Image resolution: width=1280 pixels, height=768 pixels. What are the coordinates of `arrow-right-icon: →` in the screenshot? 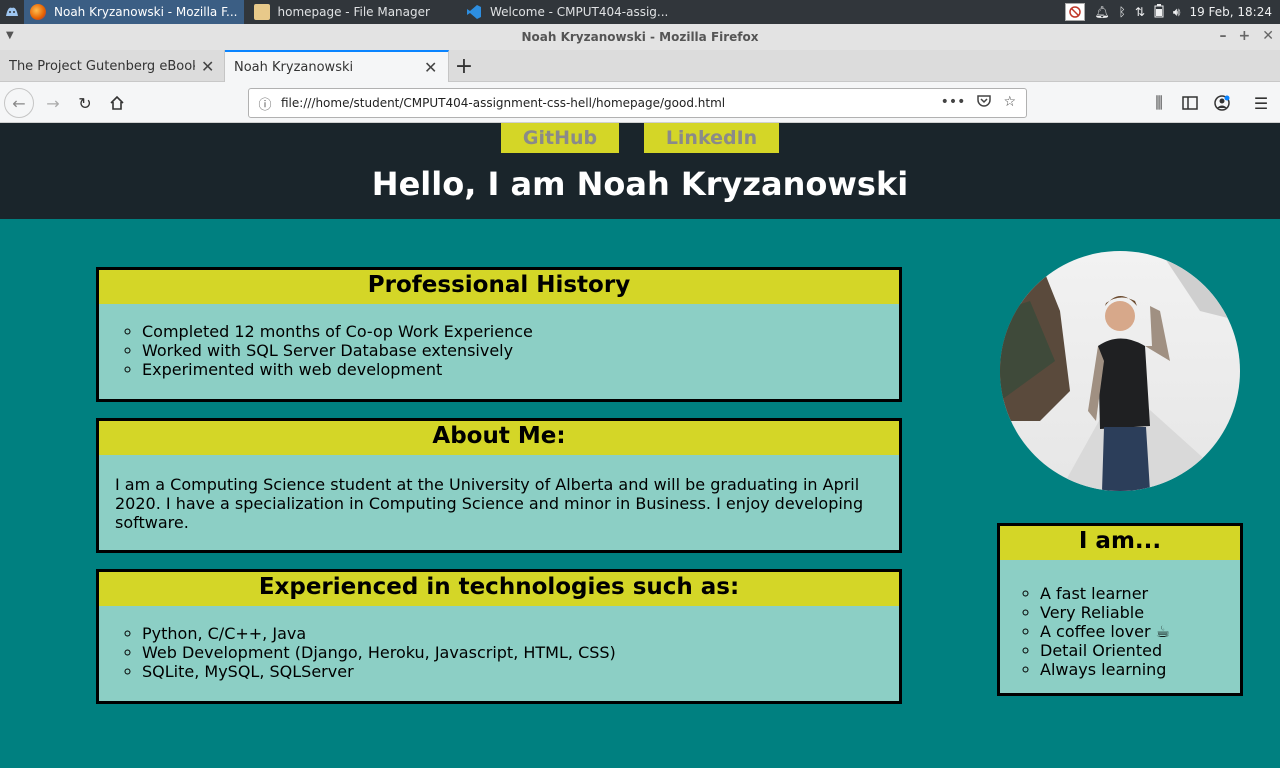 It's located at (53, 103).